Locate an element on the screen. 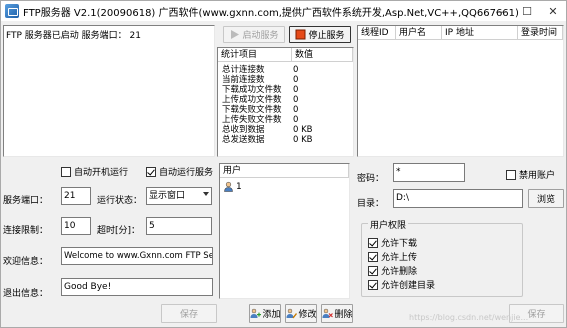 The image size is (567, 328). run-state-value: 显示窗口 is located at coordinates (167, 196).